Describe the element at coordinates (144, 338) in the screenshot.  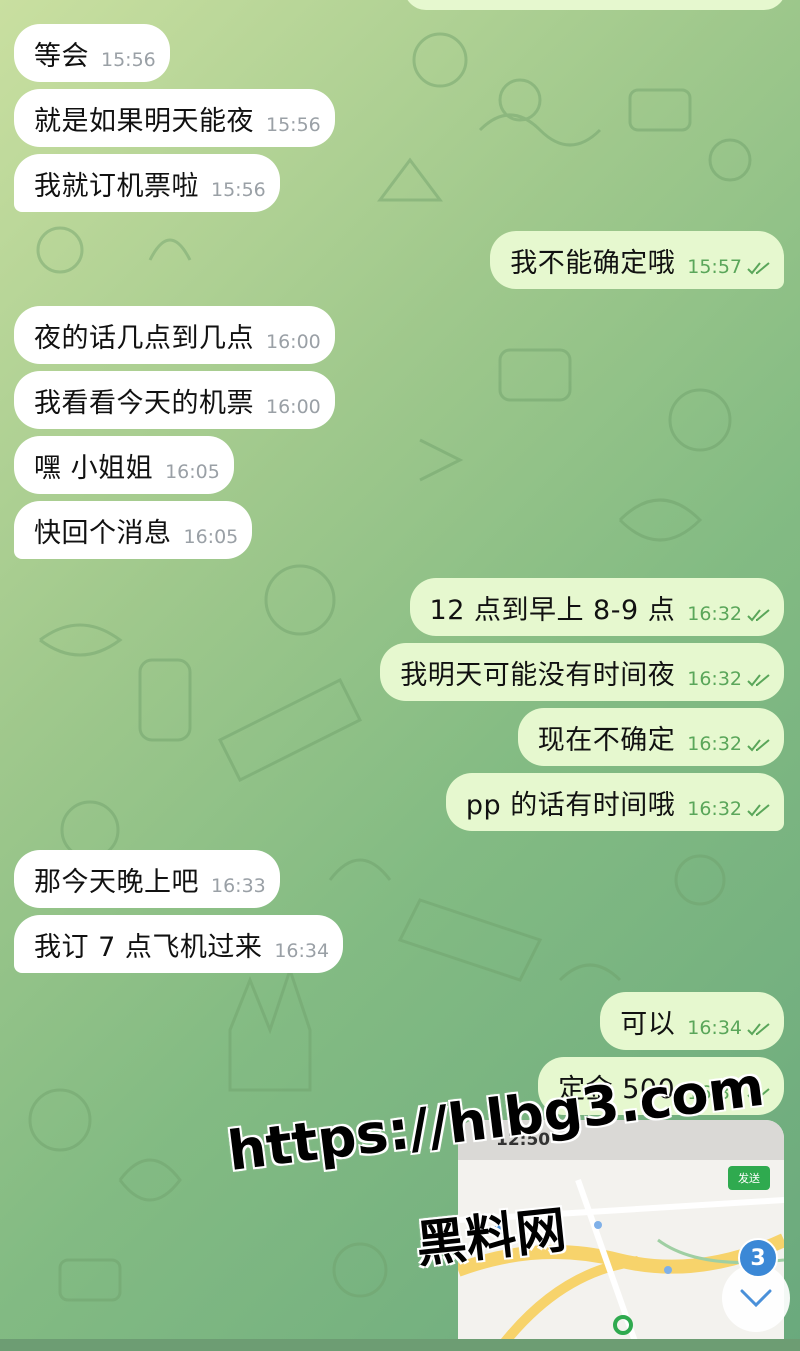
I see `message-text: 夜的话几点到几点` at that location.